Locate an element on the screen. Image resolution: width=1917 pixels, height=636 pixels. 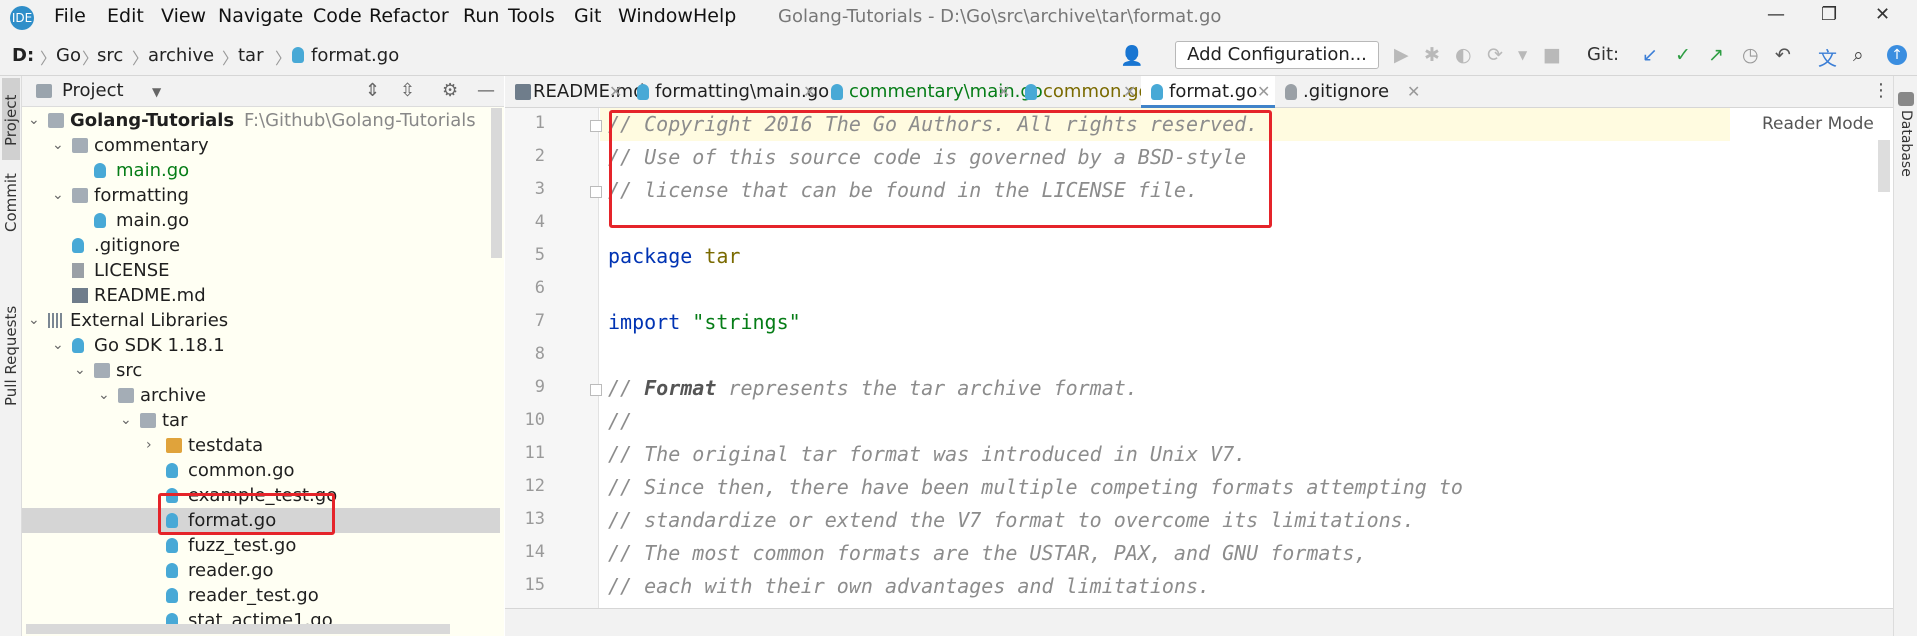
profile-icon: ⟳ is located at coordinates (1495, 55).